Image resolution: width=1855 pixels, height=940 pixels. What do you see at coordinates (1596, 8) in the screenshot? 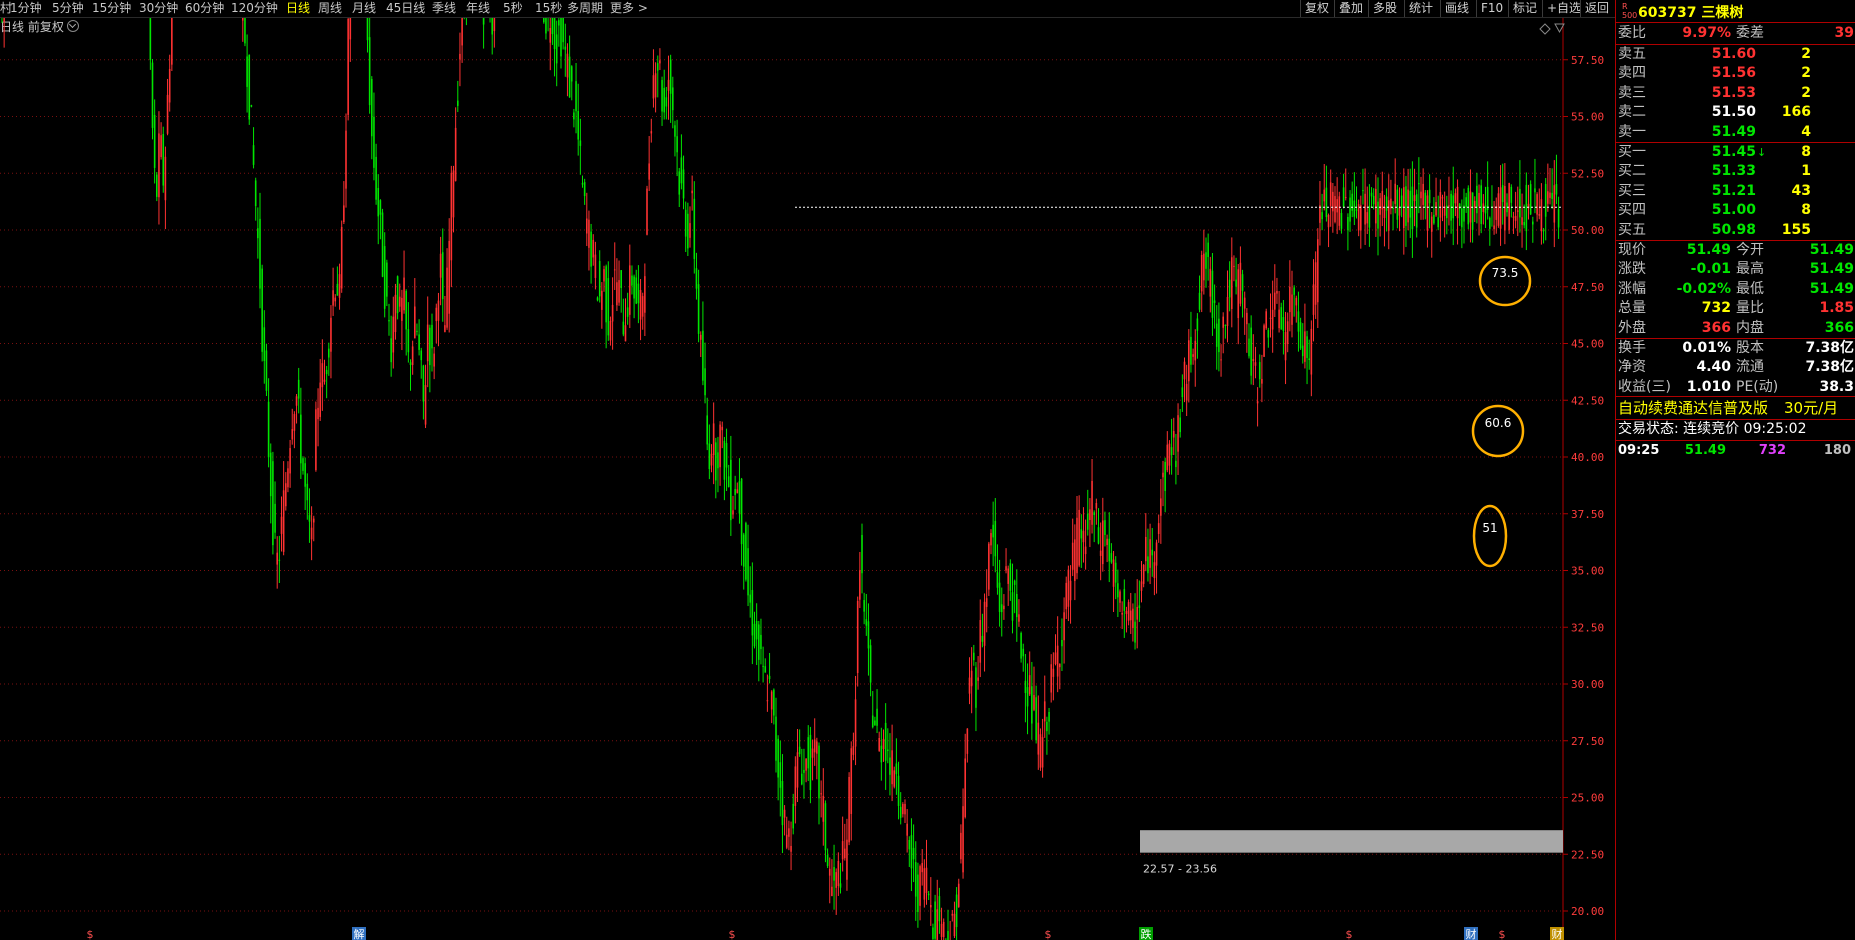
I see `toolbar-button-8: 返回` at bounding box center [1596, 8].